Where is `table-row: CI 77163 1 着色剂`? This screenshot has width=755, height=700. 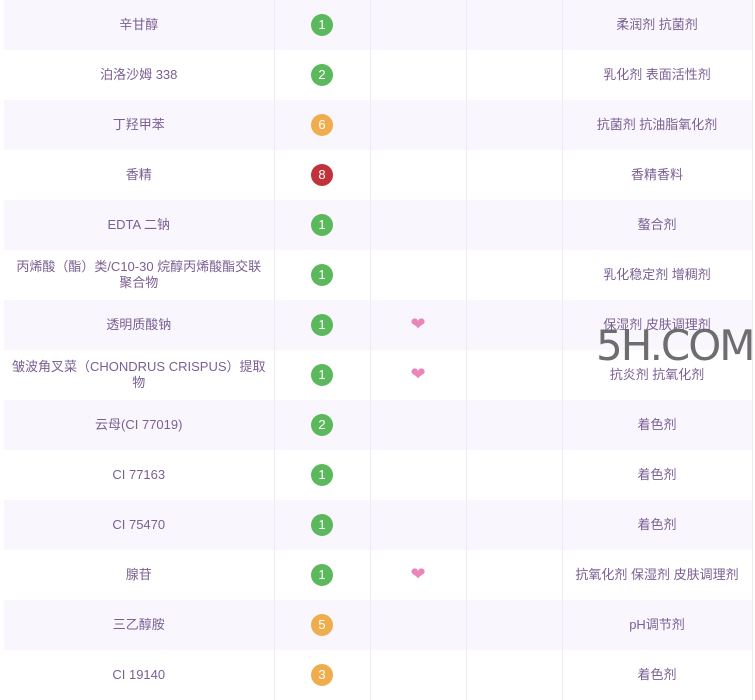 table-row: CI 77163 1 着色剂 is located at coordinates (378, 475).